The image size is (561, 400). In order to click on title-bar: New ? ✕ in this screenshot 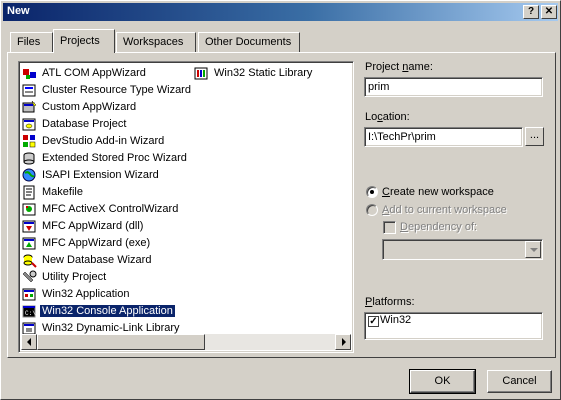, I will do `click(280, 12)`.